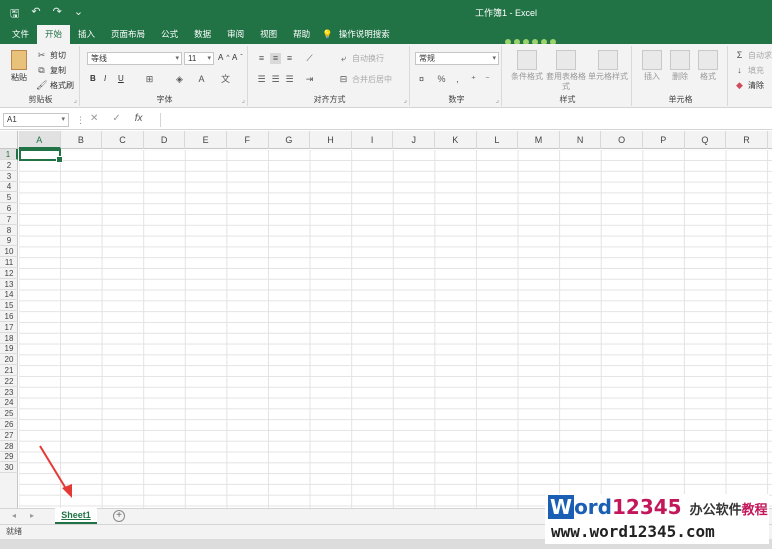 This screenshot has width=772, height=549. Describe the element at coordinates (309, 79) in the screenshot. I see `indent-button: ⇥` at that location.